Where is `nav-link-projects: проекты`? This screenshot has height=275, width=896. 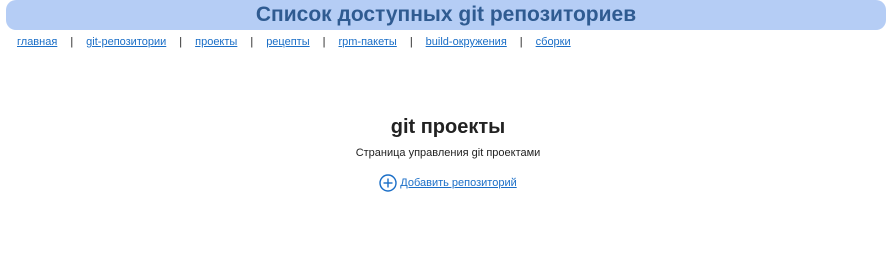
nav-link-projects: проекты is located at coordinates (216, 42).